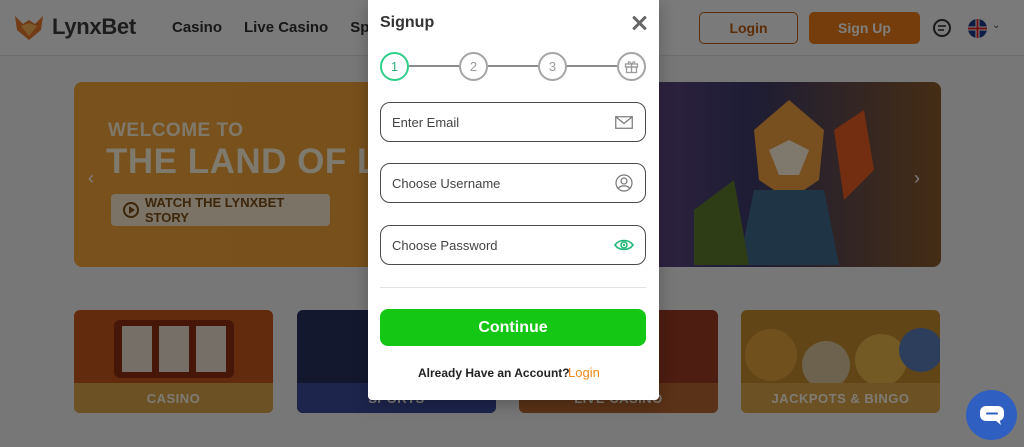  I want to click on step-3: 3, so click(552, 66).